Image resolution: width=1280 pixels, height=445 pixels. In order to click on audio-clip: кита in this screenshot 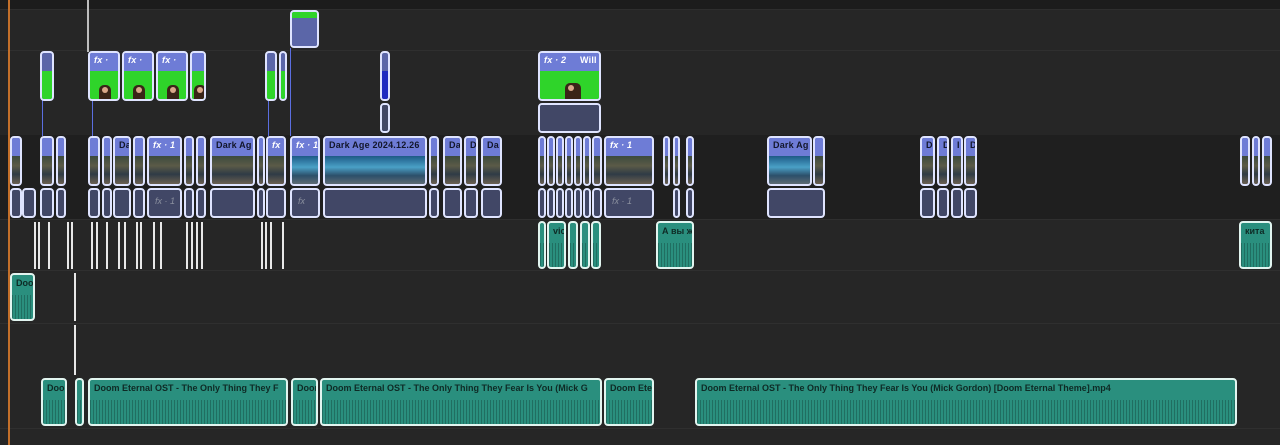, I will do `click(1255, 245)`.